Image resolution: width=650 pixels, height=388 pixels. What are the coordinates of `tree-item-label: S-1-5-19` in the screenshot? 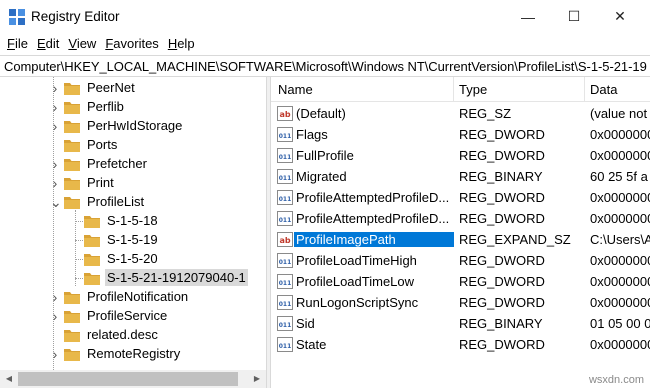 It's located at (132, 239).